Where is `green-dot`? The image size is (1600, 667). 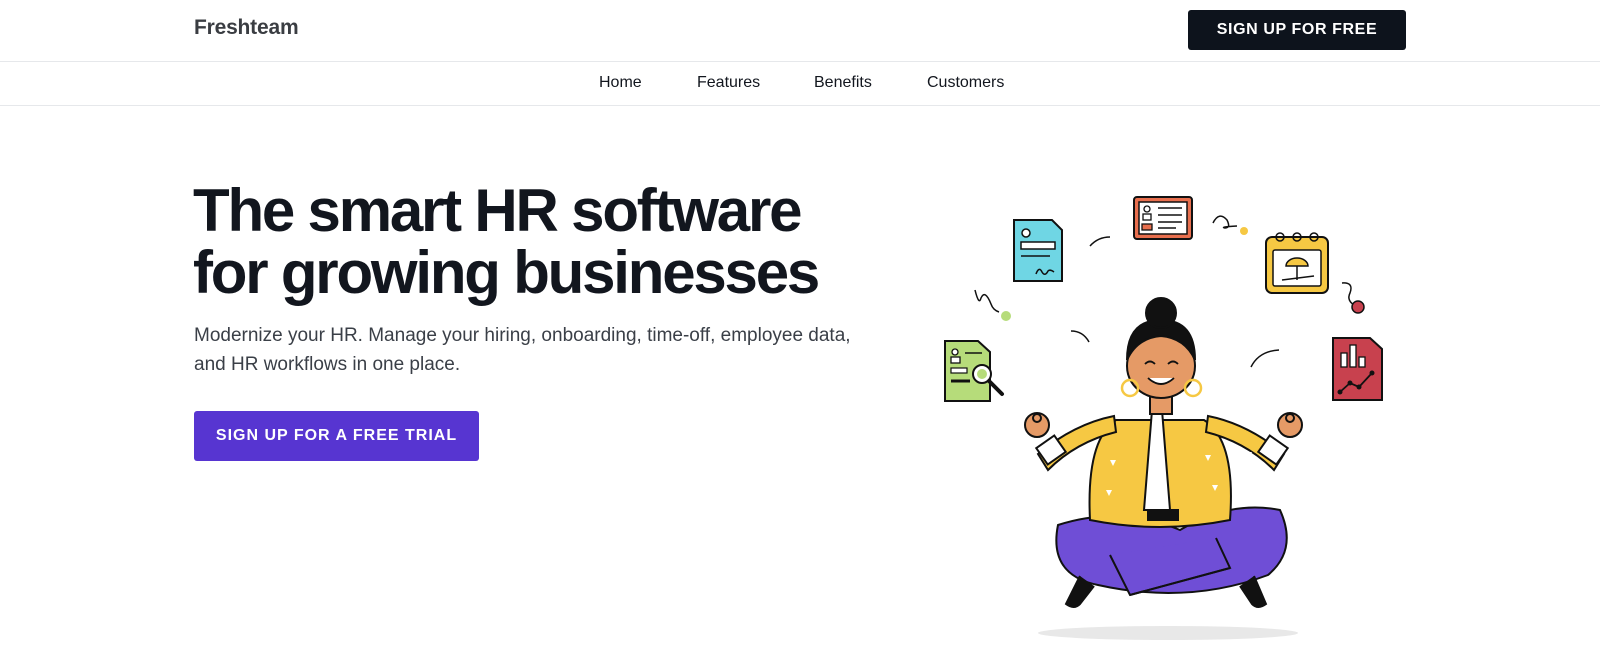 green-dot is located at coordinates (1006, 316).